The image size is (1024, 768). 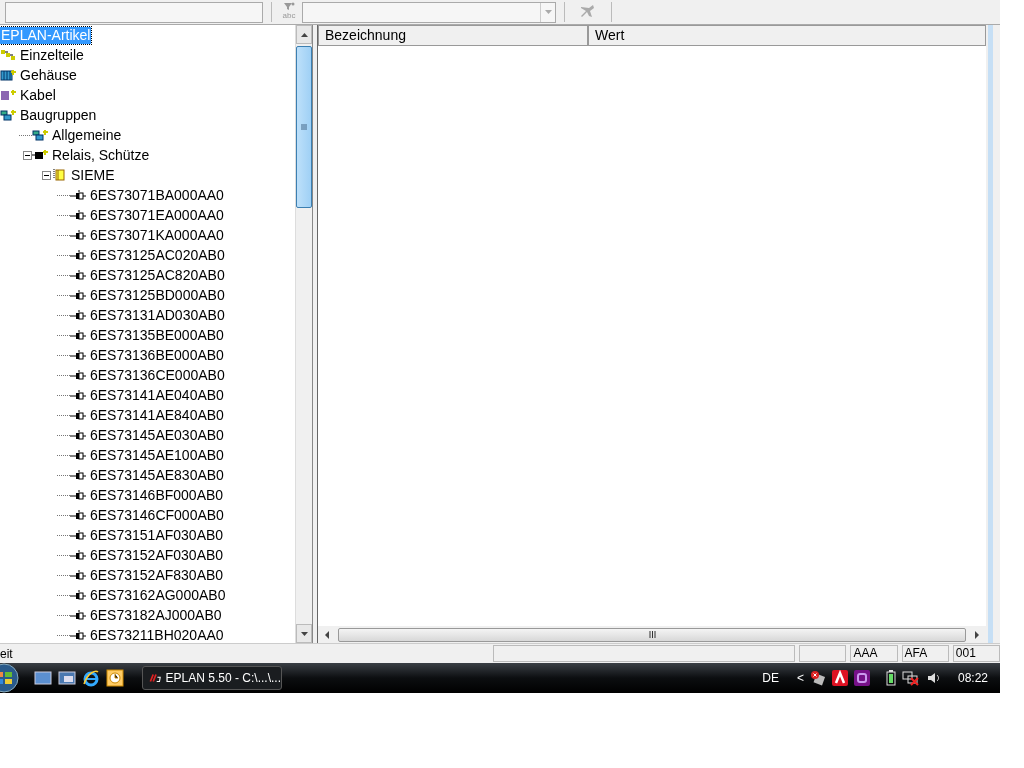 I want to click on tree-item: Baugruppen, so click(x=58, y=115).